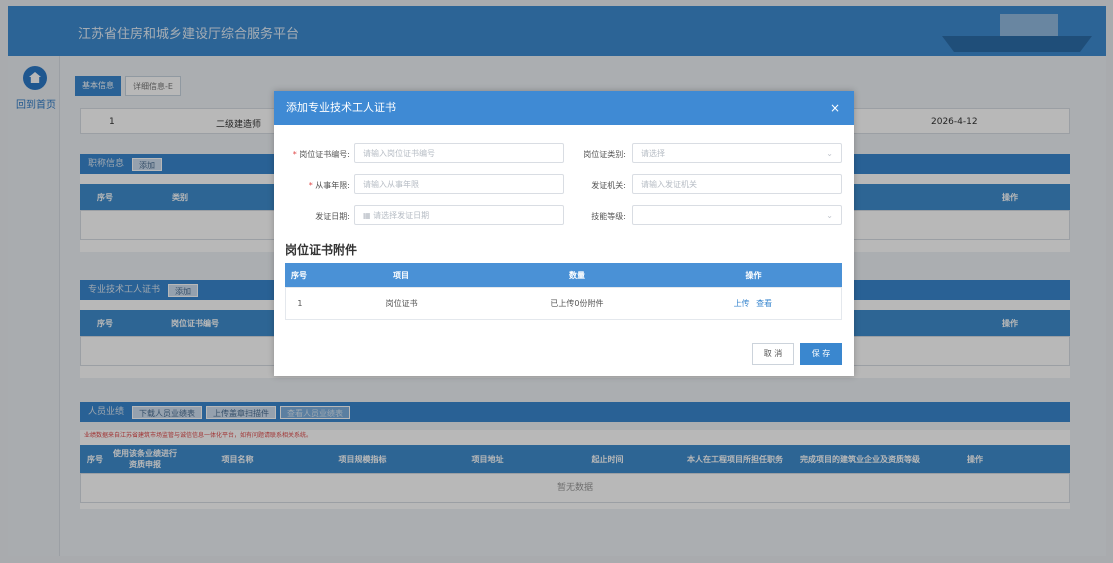  What do you see at coordinates (401, 303) in the screenshot?
I see `row-item: 岗位证书` at bounding box center [401, 303].